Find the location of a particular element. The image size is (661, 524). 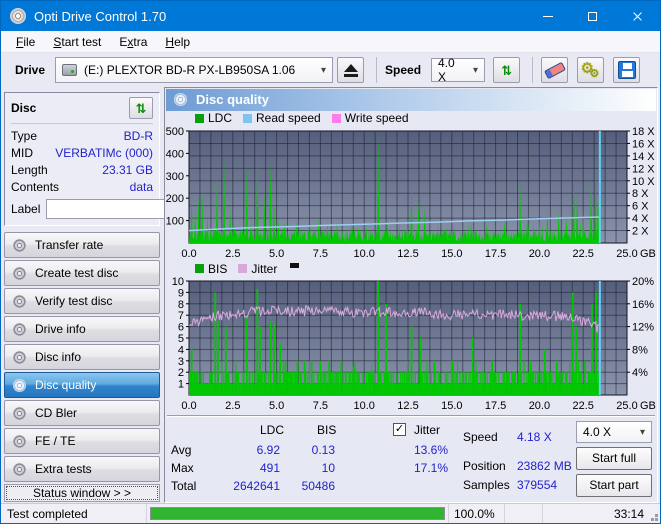

svg-text: 12% is located at coordinates (643, 328).